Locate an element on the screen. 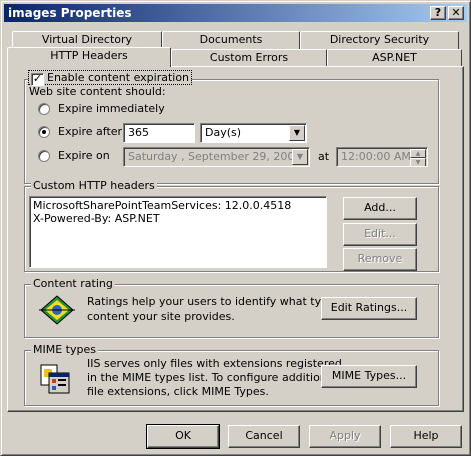 Image resolution: width=471 pixels, height=456 pixels. time-spinner: ▲ ▼ is located at coordinates (418, 157).